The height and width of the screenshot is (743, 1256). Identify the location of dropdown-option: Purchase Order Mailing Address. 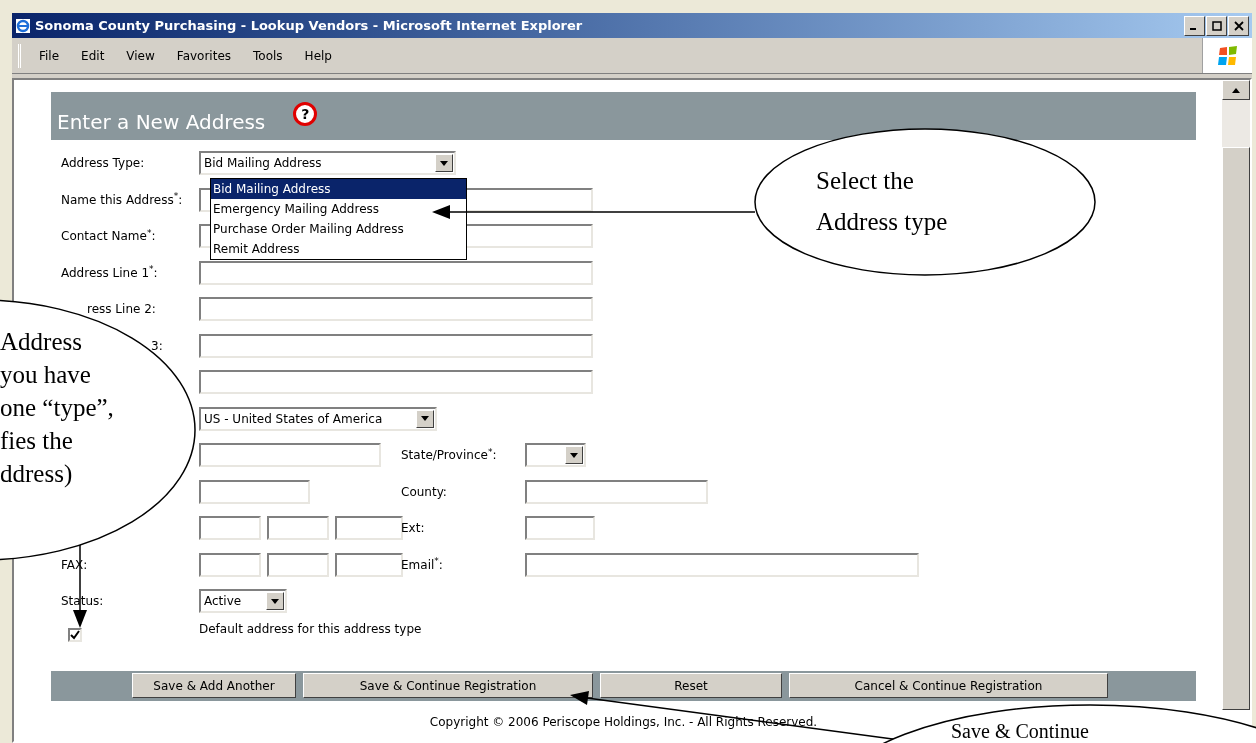
(338, 229).